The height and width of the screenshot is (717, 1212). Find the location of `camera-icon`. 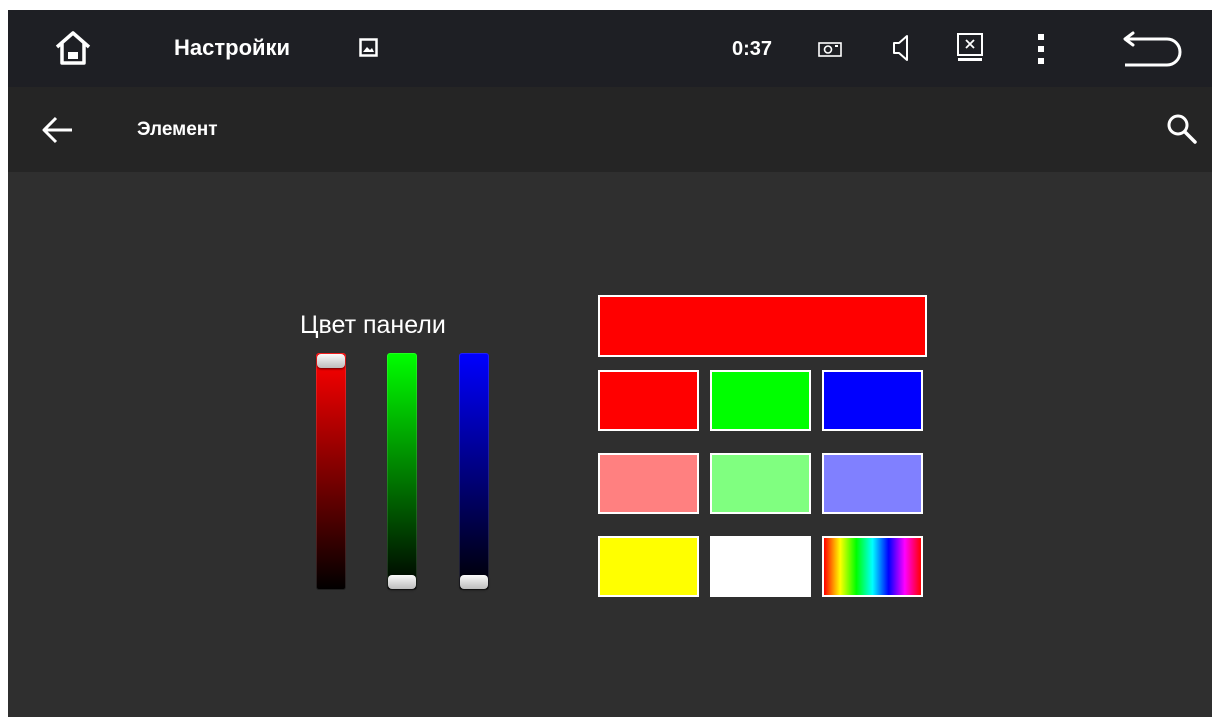

camera-icon is located at coordinates (830, 49).